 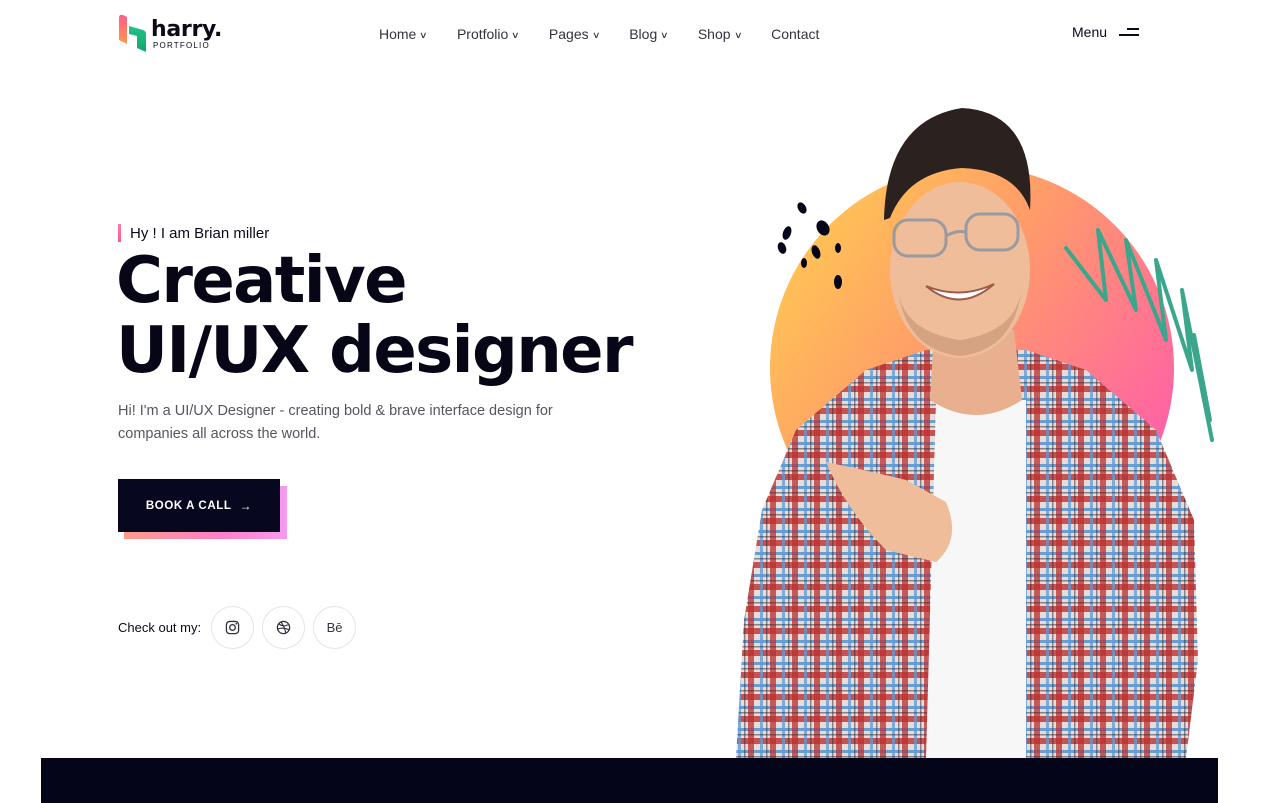 What do you see at coordinates (629, 780) in the screenshot?
I see `bottom-dark-band` at bounding box center [629, 780].